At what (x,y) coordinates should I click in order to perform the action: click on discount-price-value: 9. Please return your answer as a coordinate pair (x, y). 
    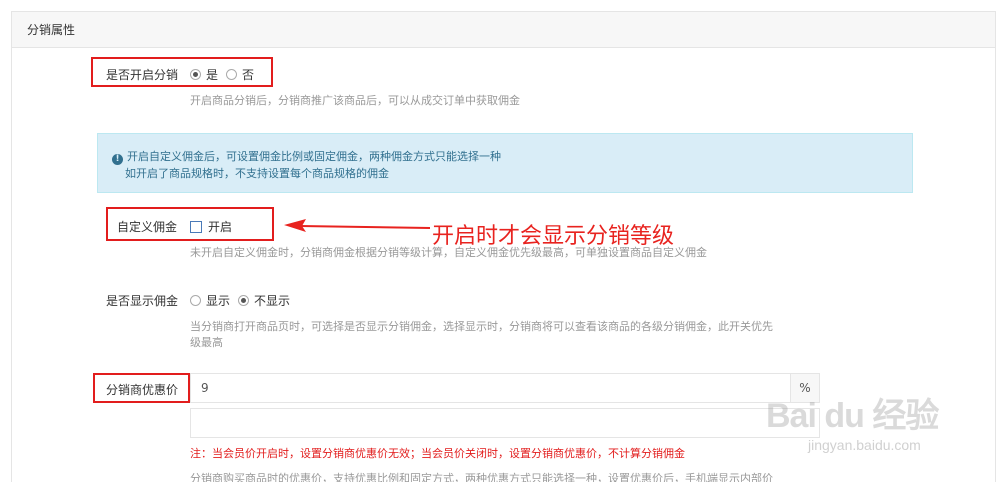
    Looking at the image, I should click on (205, 388).